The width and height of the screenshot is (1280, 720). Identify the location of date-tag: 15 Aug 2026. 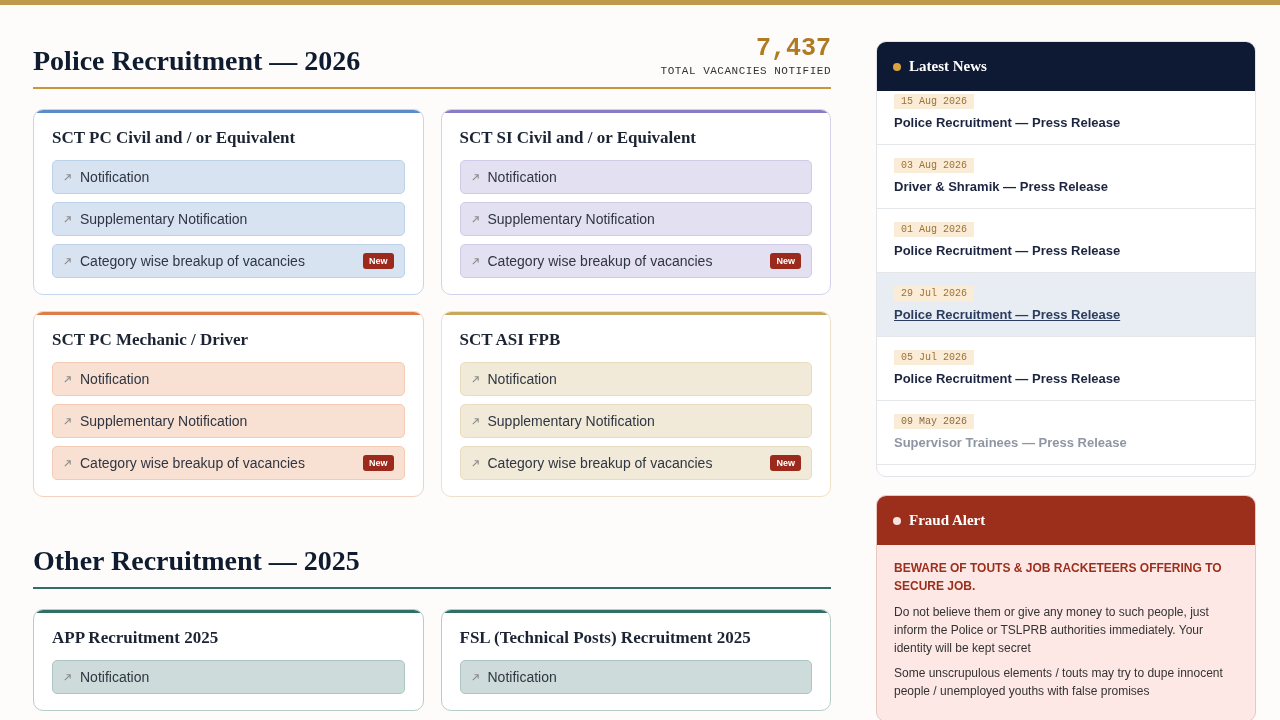
(934, 101).